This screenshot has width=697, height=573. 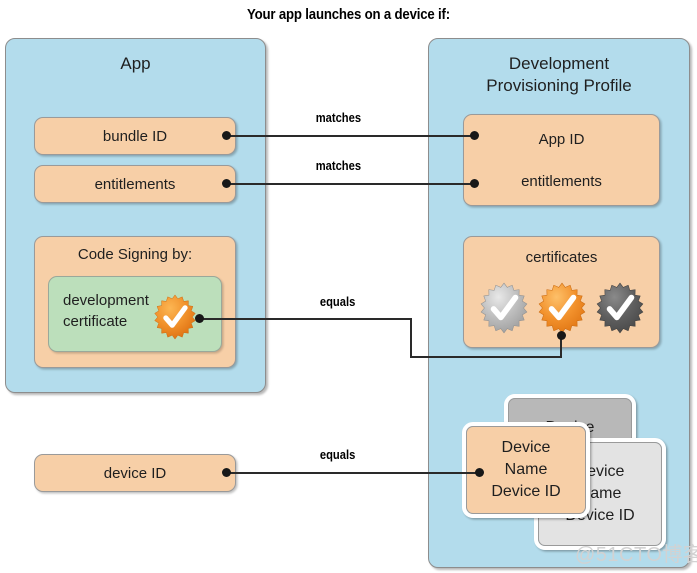 What do you see at coordinates (337, 454) in the screenshot?
I see `connector-label-equals-2: equals` at bounding box center [337, 454].